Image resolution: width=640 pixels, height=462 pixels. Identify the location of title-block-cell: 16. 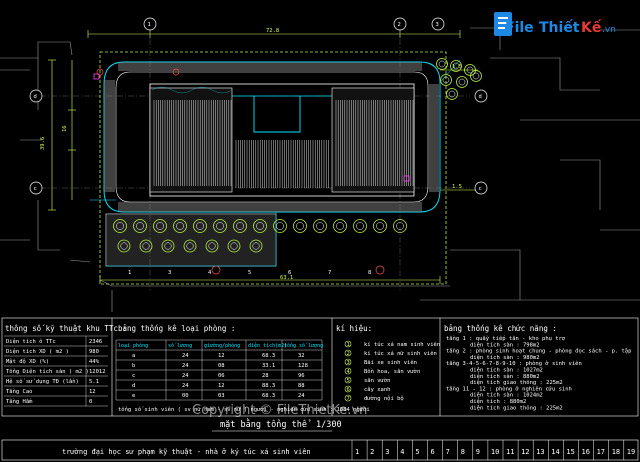
(586, 452).